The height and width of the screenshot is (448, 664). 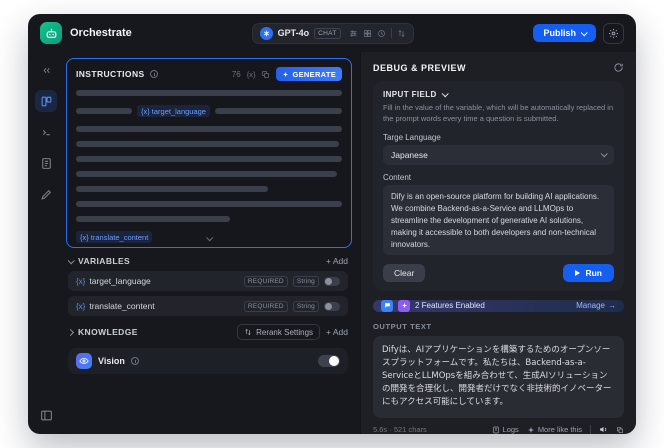 I want to click on variable-name: target_language, so click(x=178, y=111).